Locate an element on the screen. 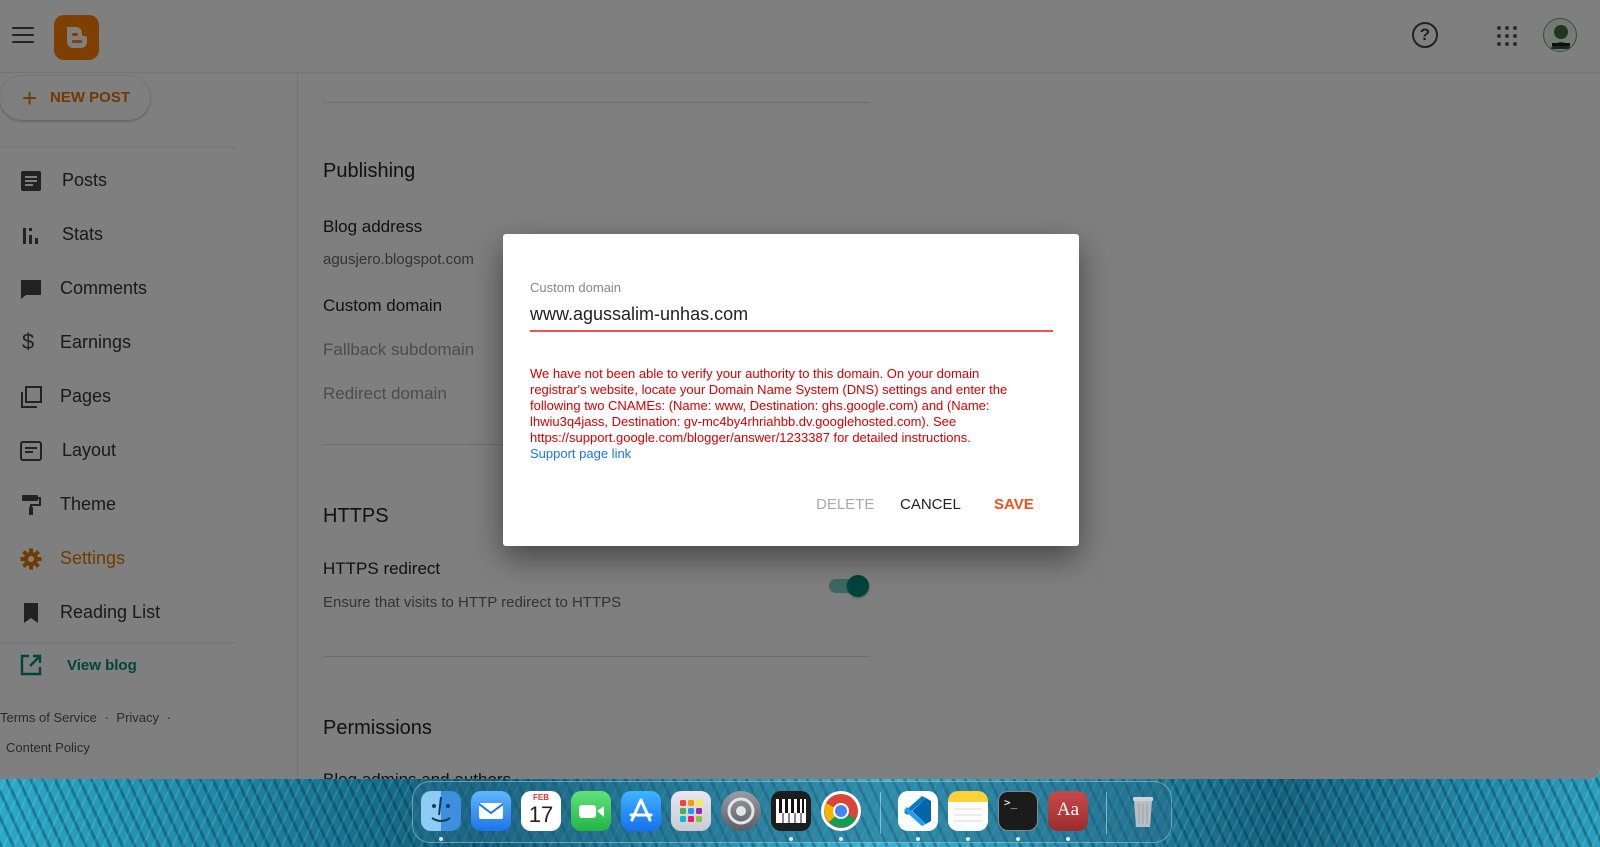 This screenshot has width=1600, height=847. save-button: SAVE is located at coordinates (1014, 505).